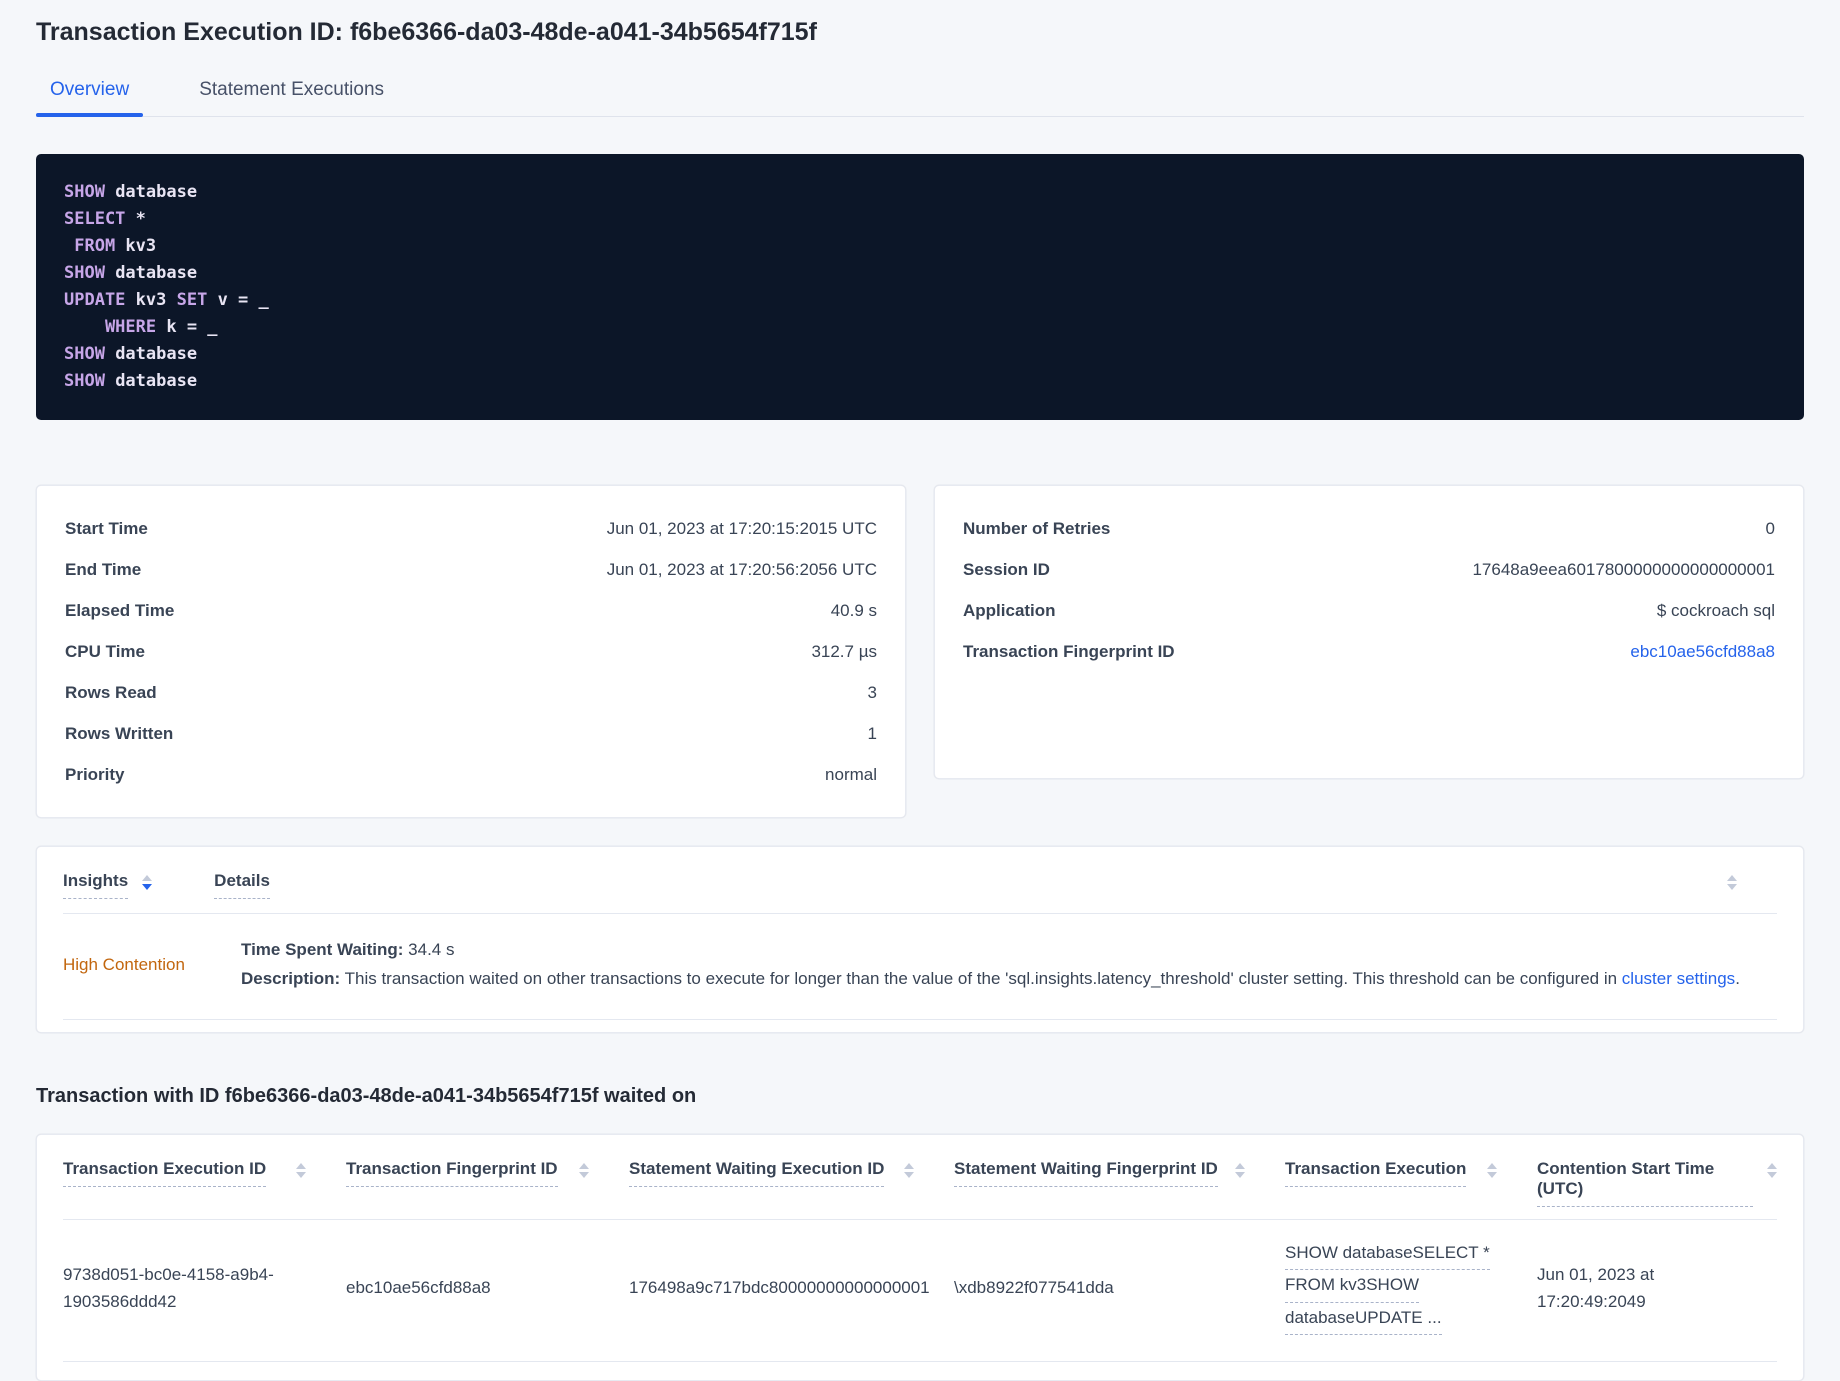 Image resolution: width=1840 pixels, height=1381 pixels. Describe the element at coordinates (146, 300) in the screenshot. I see `sql-identifier: kv3` at that location.